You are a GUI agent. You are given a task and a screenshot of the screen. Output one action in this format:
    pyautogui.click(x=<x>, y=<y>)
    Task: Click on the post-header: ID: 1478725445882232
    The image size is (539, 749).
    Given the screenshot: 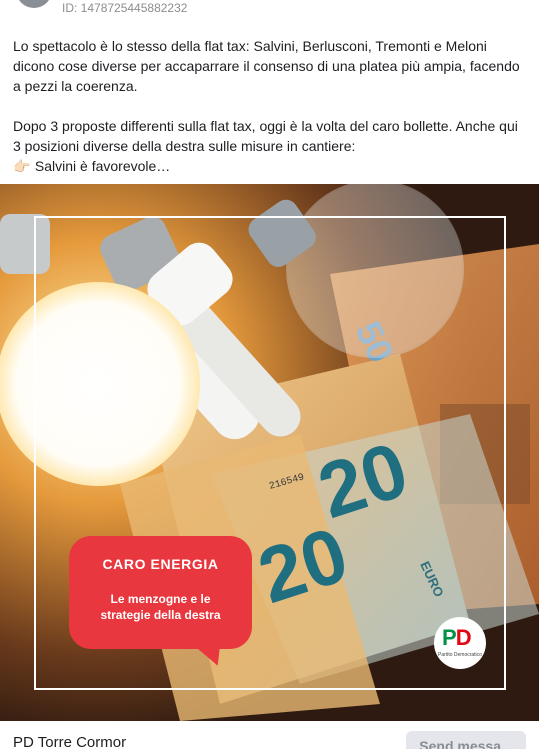 What is the action you would take?
    pyautogui.click(x=269, y=11)
    